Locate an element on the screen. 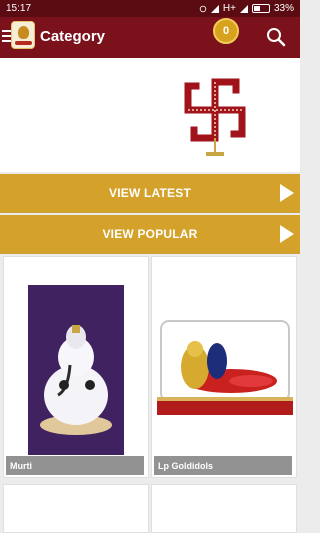  battery-icon is located at coordinates (260, 8).